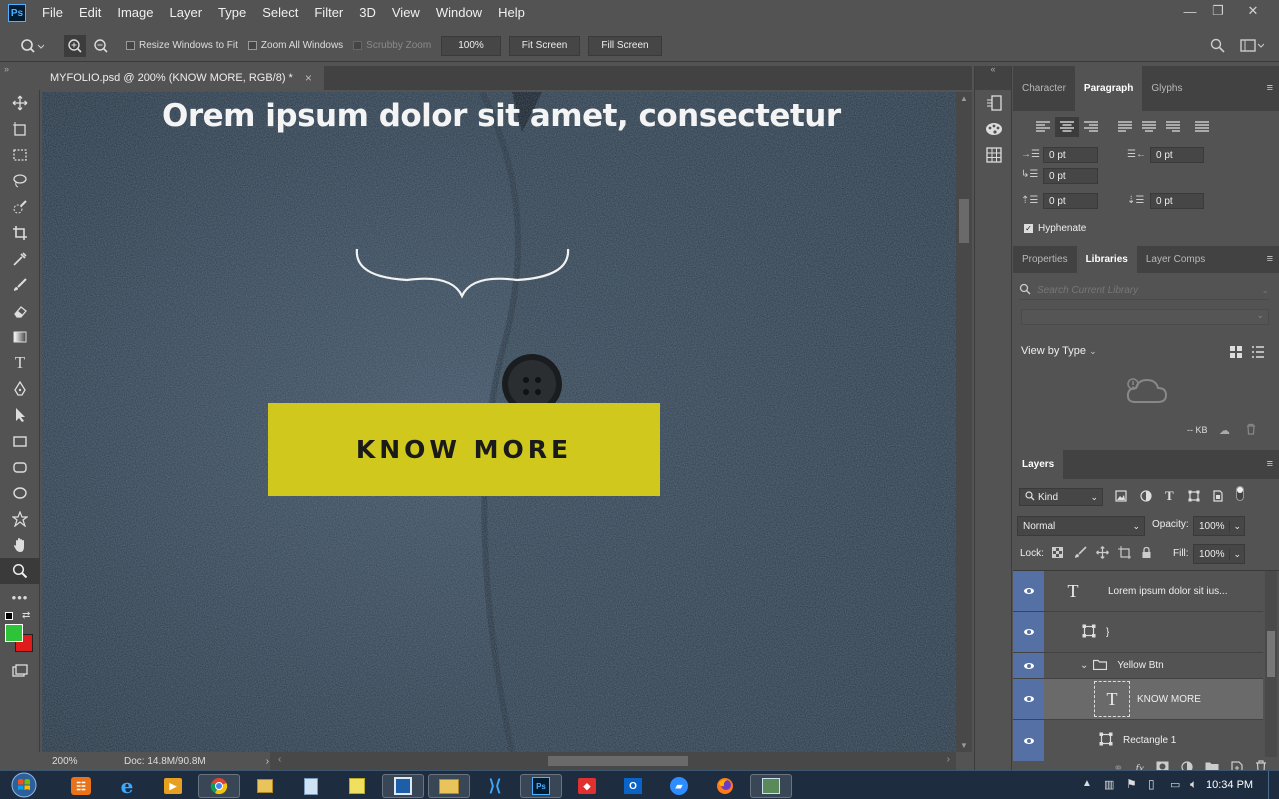  I want to click on zoom-all-windows-checkbox: Zoom All Windows, so click(295, 45).